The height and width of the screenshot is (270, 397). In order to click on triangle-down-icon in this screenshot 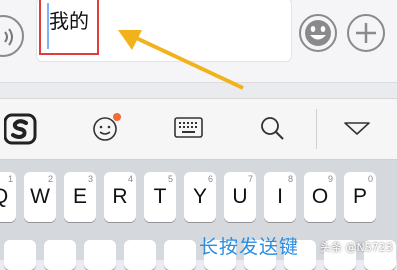, I will do `click(357, 128)`.